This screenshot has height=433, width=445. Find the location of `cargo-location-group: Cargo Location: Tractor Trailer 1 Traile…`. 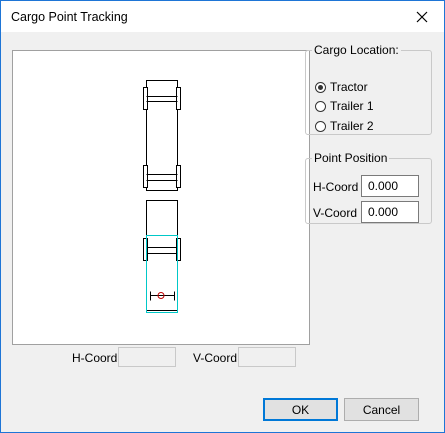

cargo-location-group: Cargo Location: Tractor Trailer 1 Traile… is located at coordinates (368, 89).